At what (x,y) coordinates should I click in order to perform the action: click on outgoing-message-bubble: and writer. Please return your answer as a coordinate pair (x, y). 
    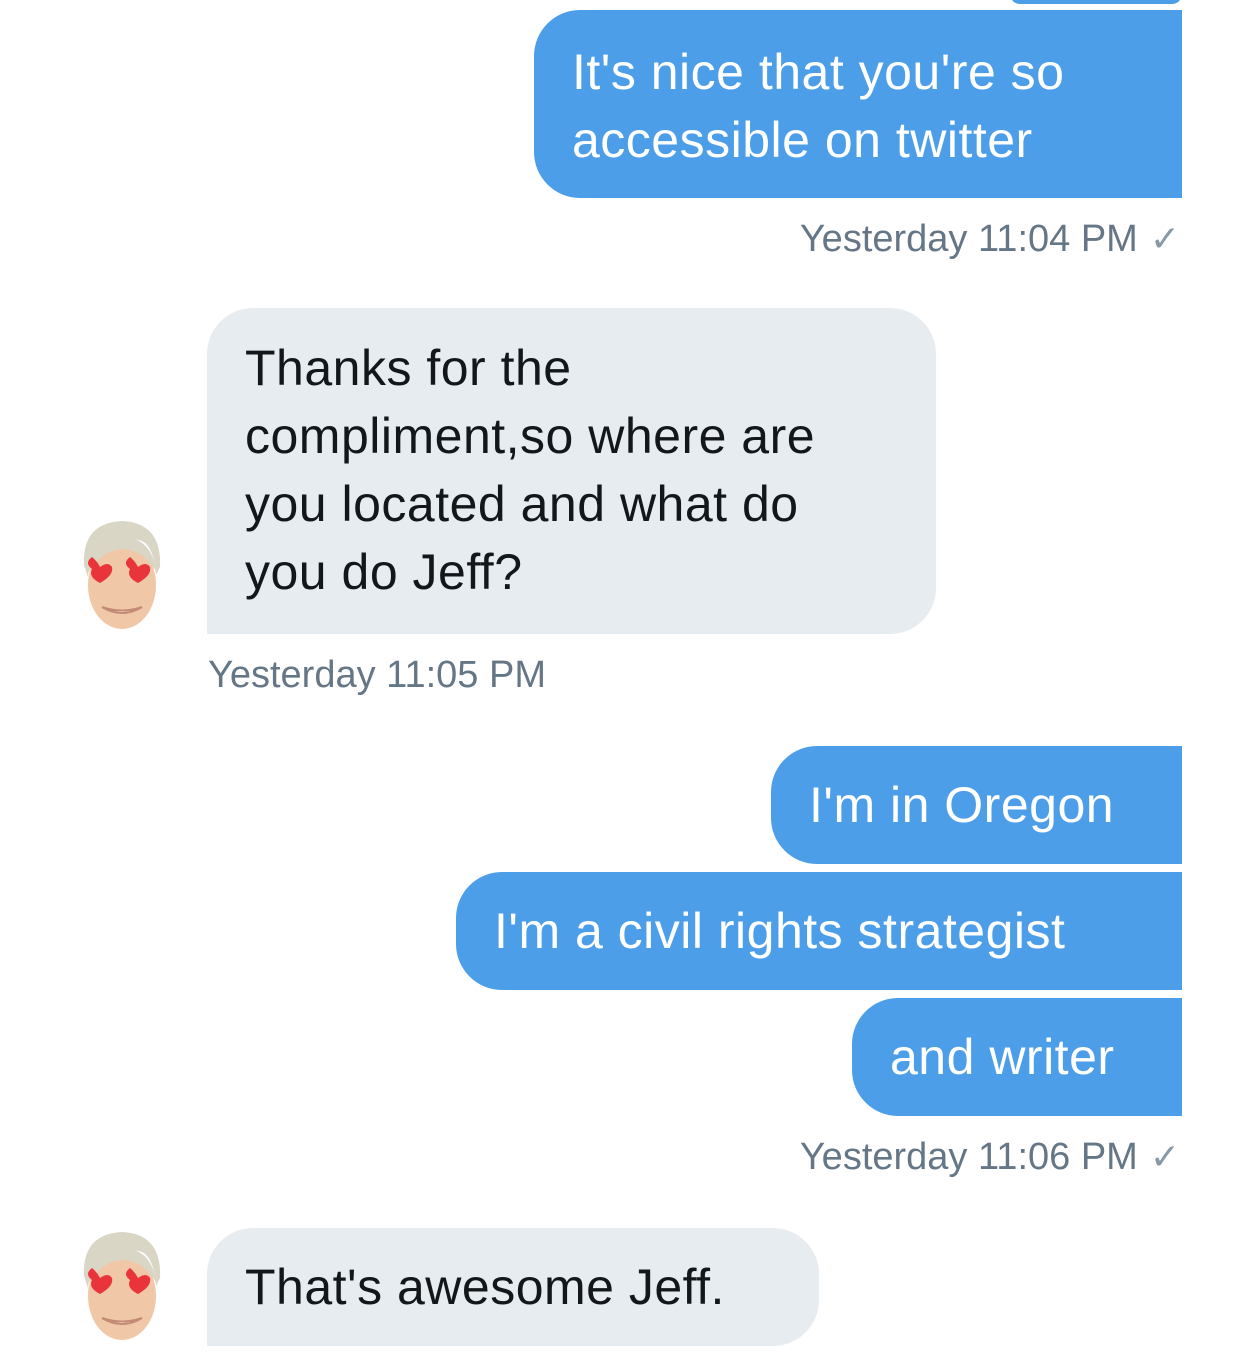
    Looking at the image, I should click on (1017, 1057).